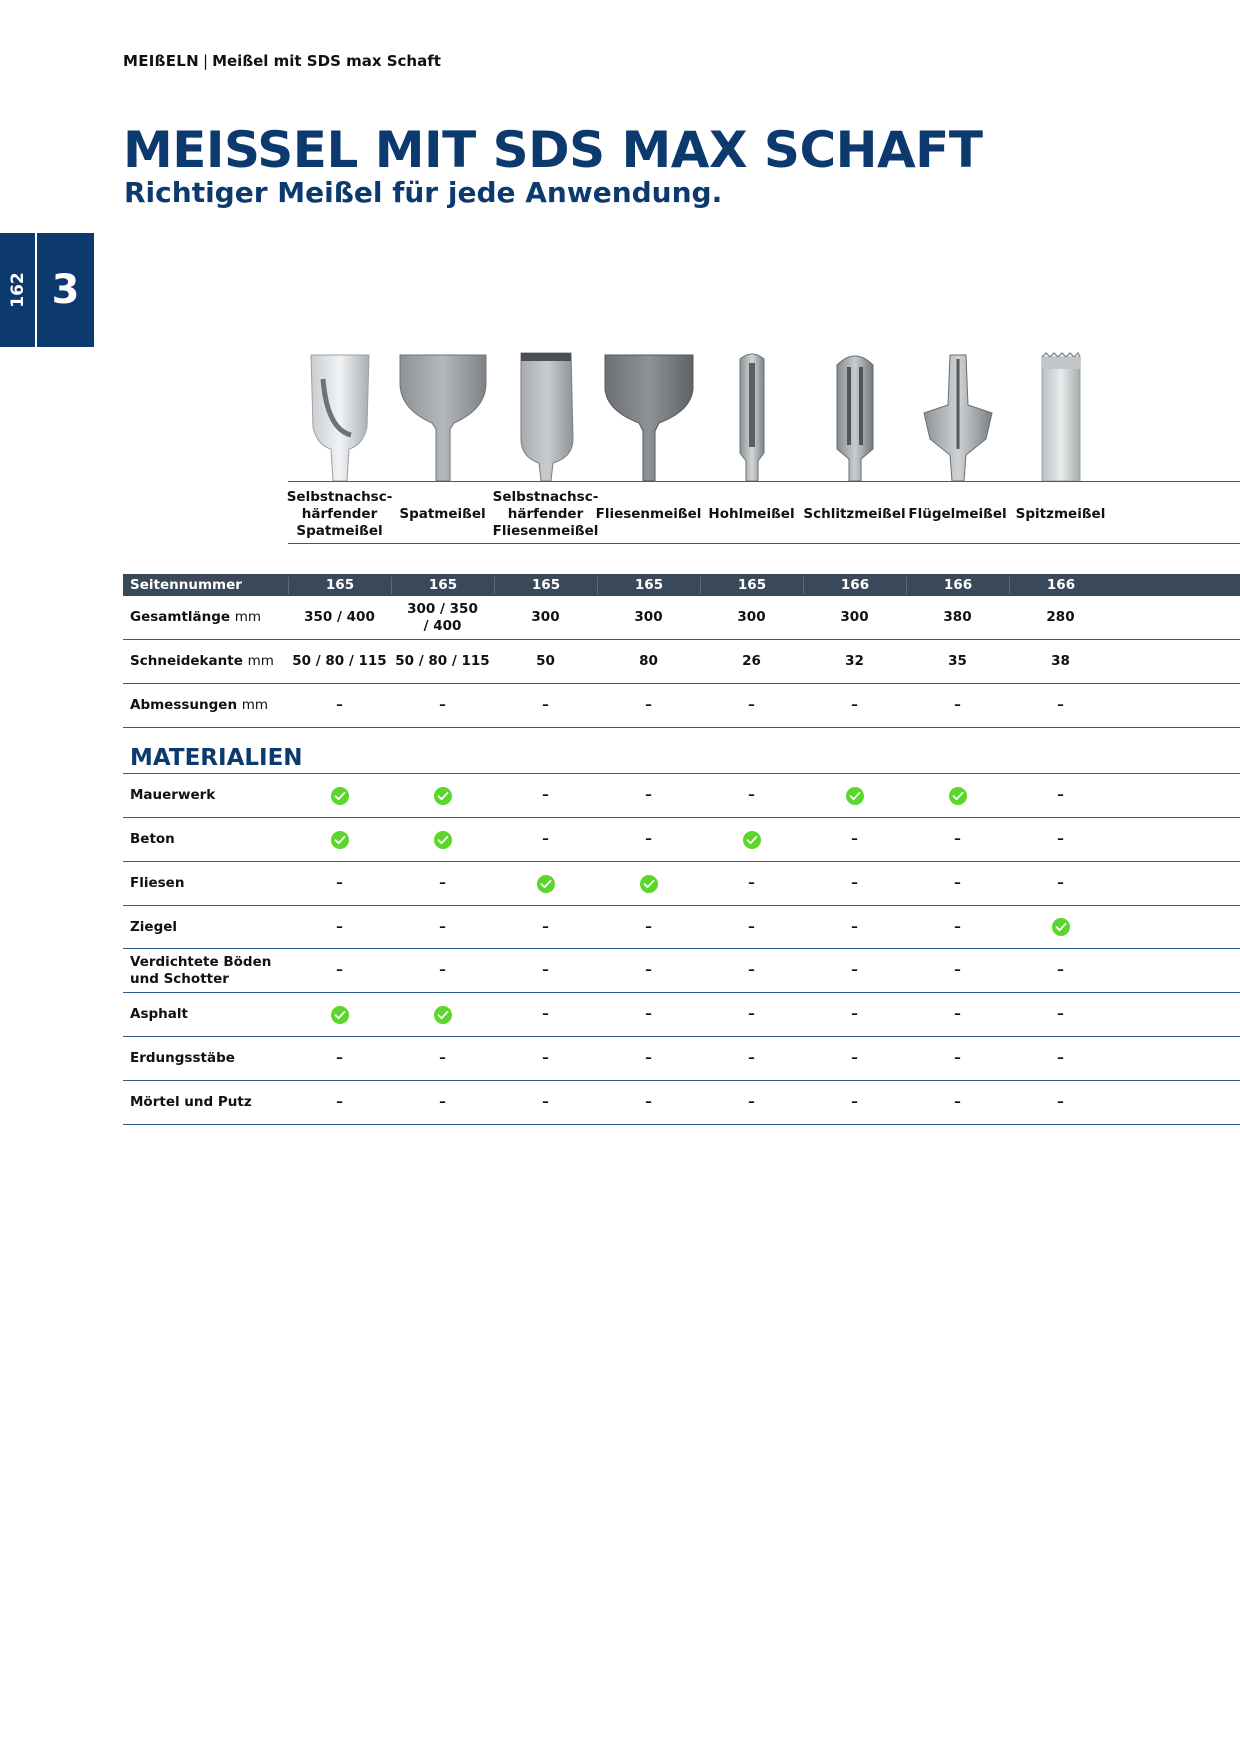 The image size is (1240, 1754). Describe the element at coordinates (442, 661) in the screenshot. I see `table-cell: 50 / 80 / 115` at that location.